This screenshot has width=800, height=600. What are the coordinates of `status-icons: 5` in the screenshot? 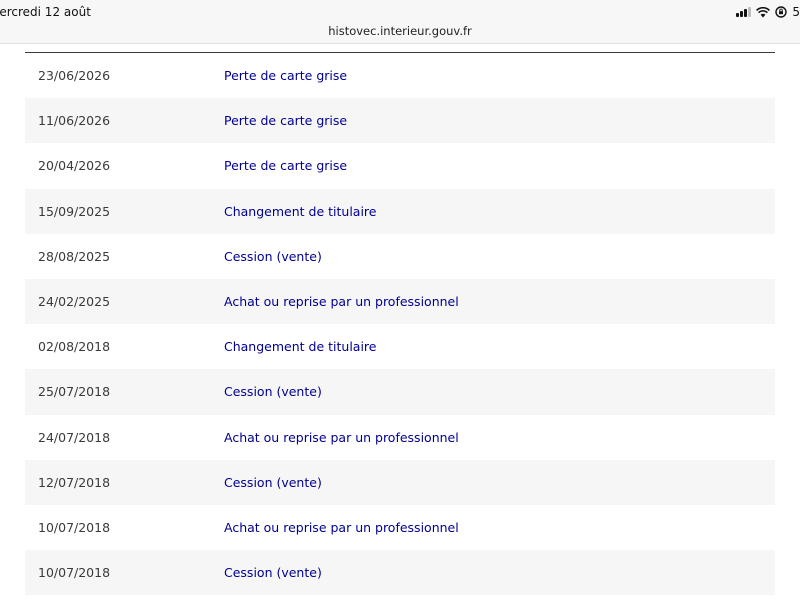 It's located at (768, 12).